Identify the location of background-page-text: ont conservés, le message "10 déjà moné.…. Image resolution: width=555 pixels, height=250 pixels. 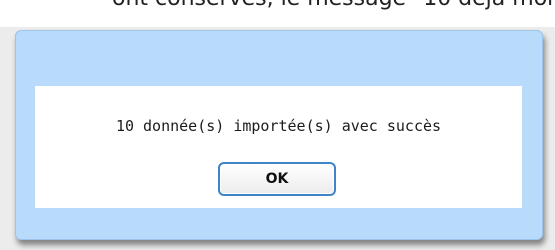
(333, 5).